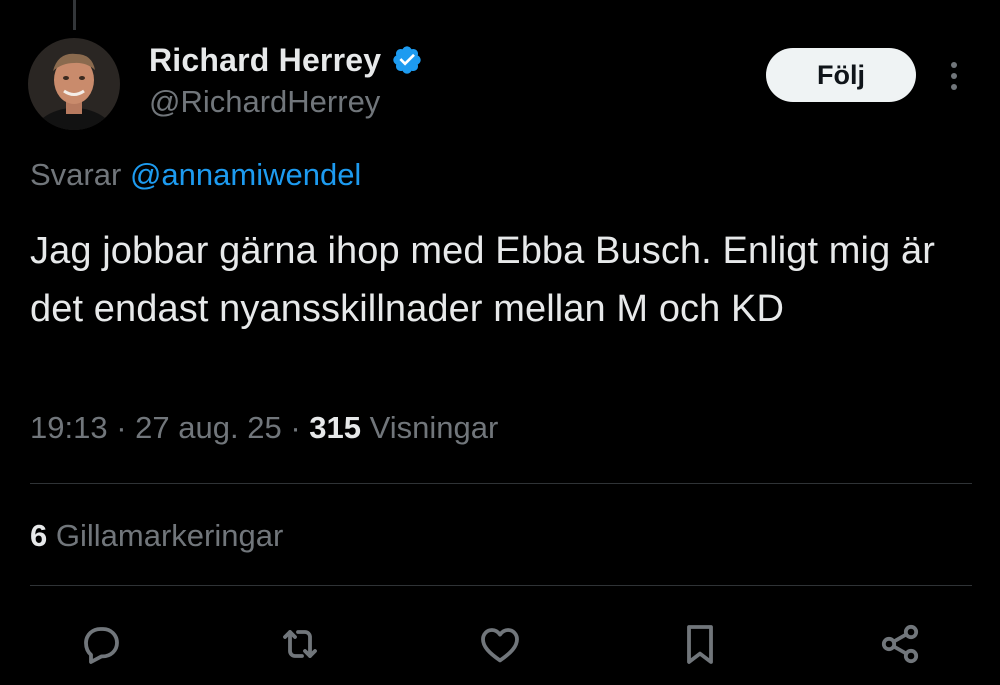 The image size is (1000, 685). Describe the element at coordinates (300, 644) in the screenshot. I see `retweet-icon` at that location.